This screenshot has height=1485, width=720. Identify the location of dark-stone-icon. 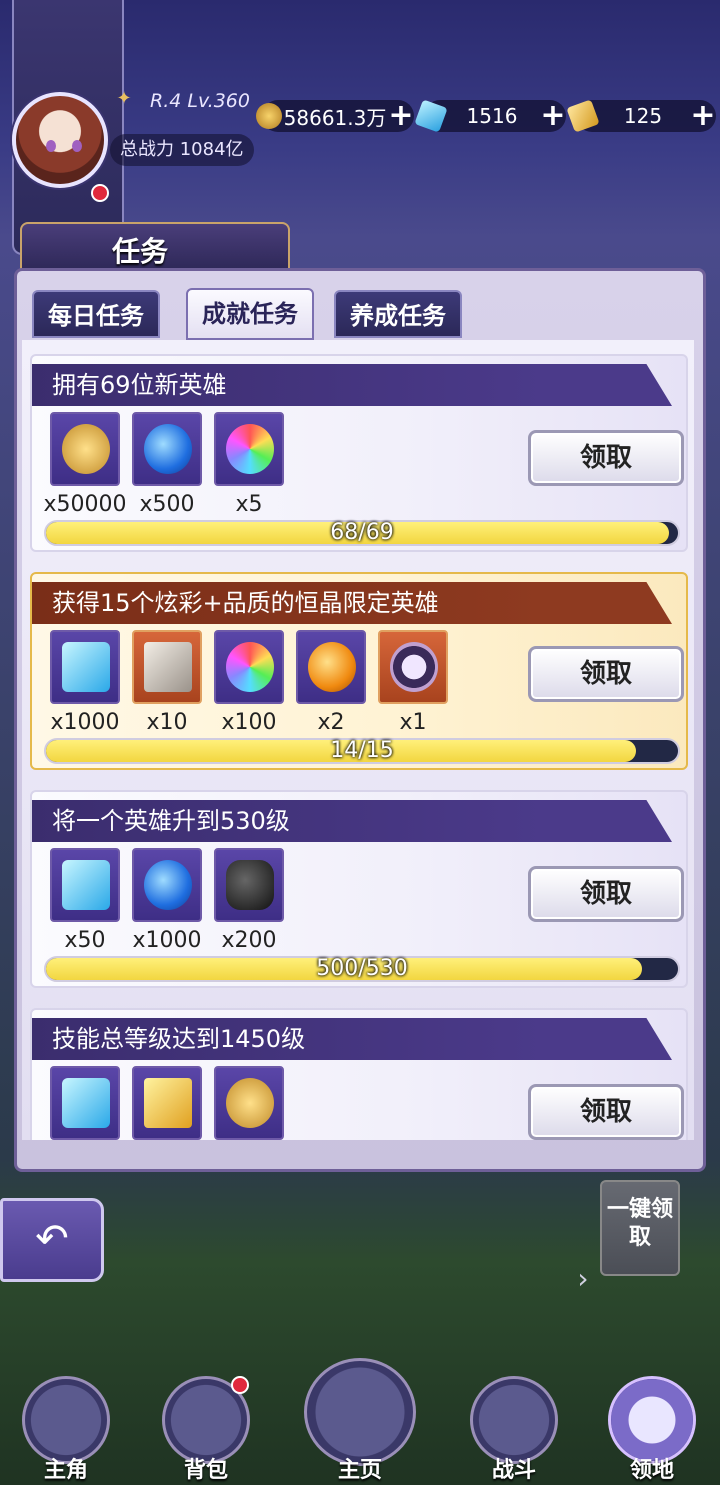
(250, 885).